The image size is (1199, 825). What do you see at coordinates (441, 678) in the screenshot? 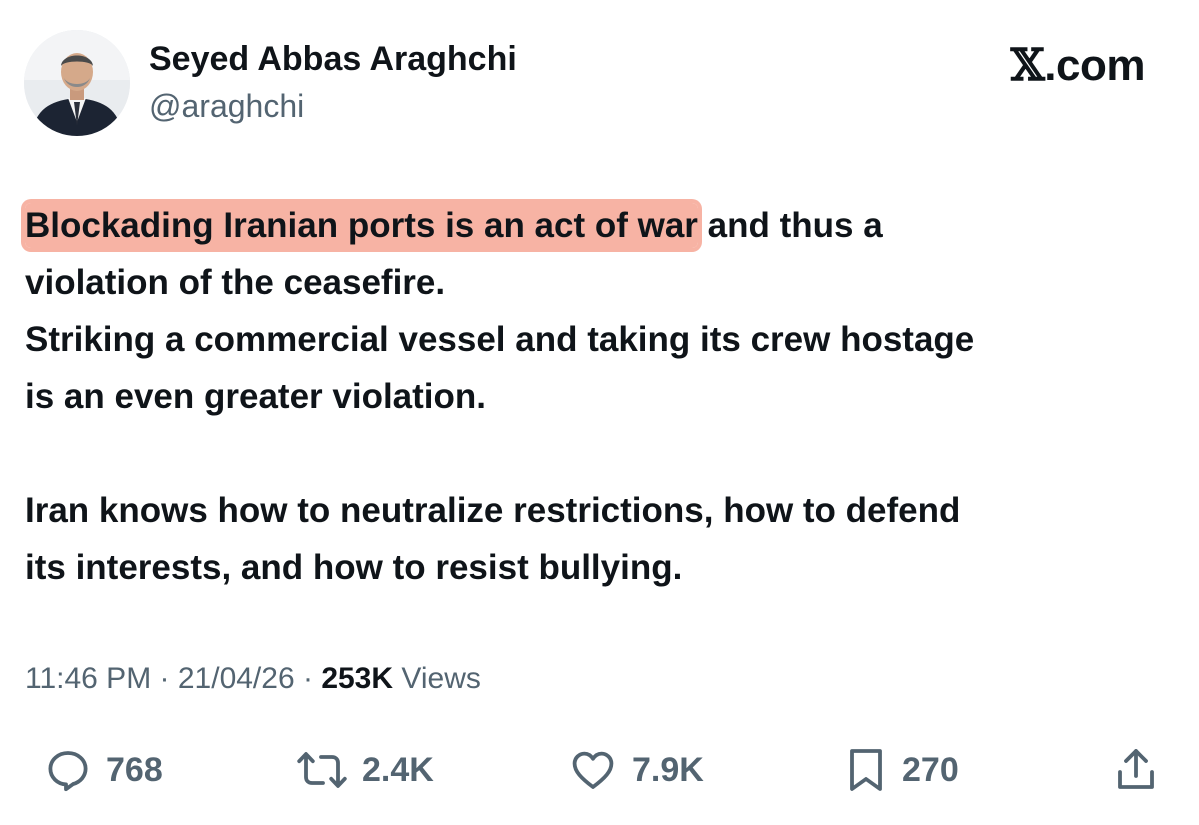
I see `views-label: Views` at bounding box center [441, 678].